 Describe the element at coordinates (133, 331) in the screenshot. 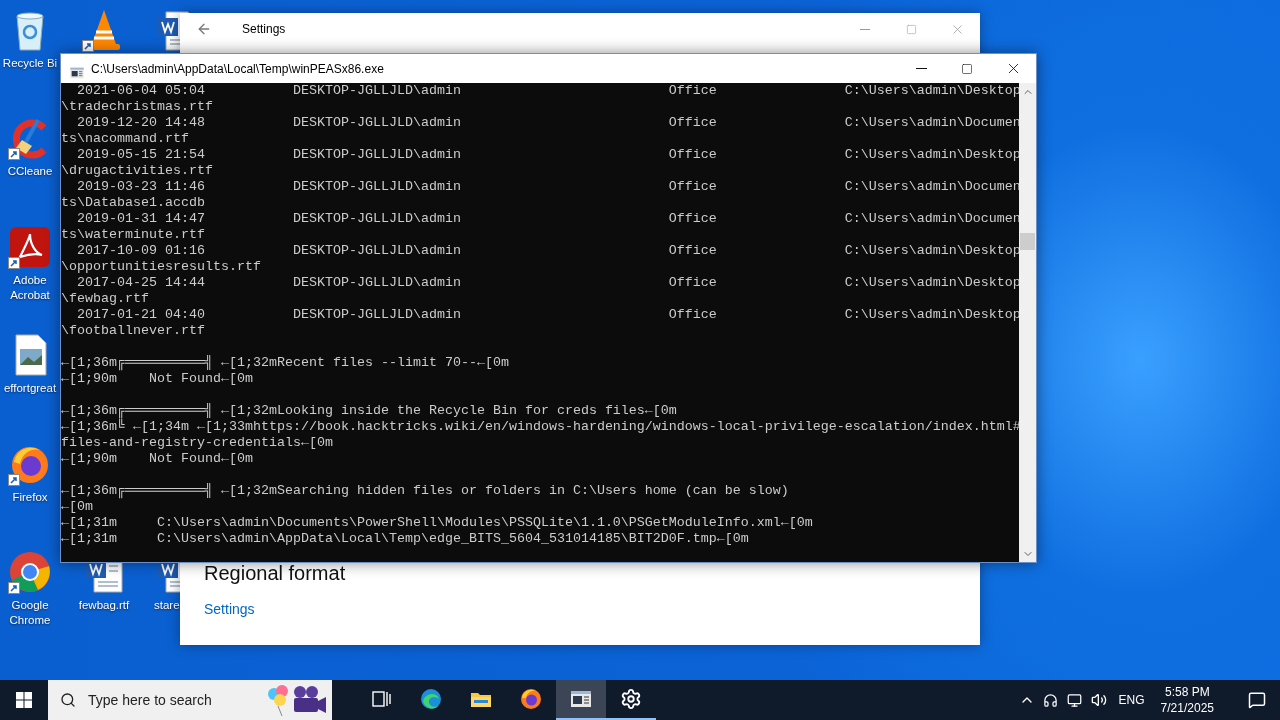

I see `path-text: \footballnever.rtf` at that location.